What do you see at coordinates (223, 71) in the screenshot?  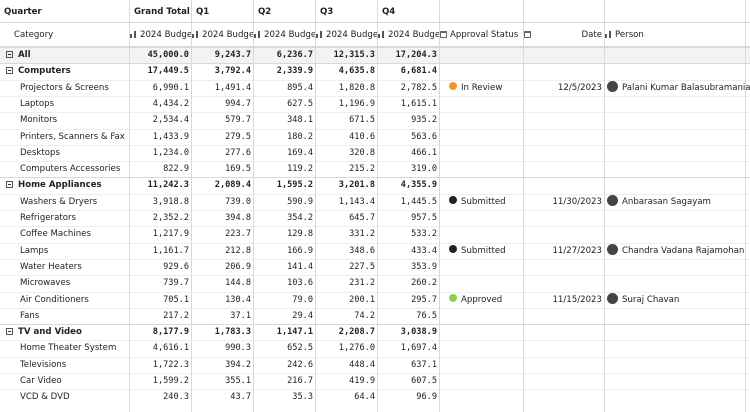 I see `quarter-value-cell: 3,792.4` at bounding box center [223, 71].